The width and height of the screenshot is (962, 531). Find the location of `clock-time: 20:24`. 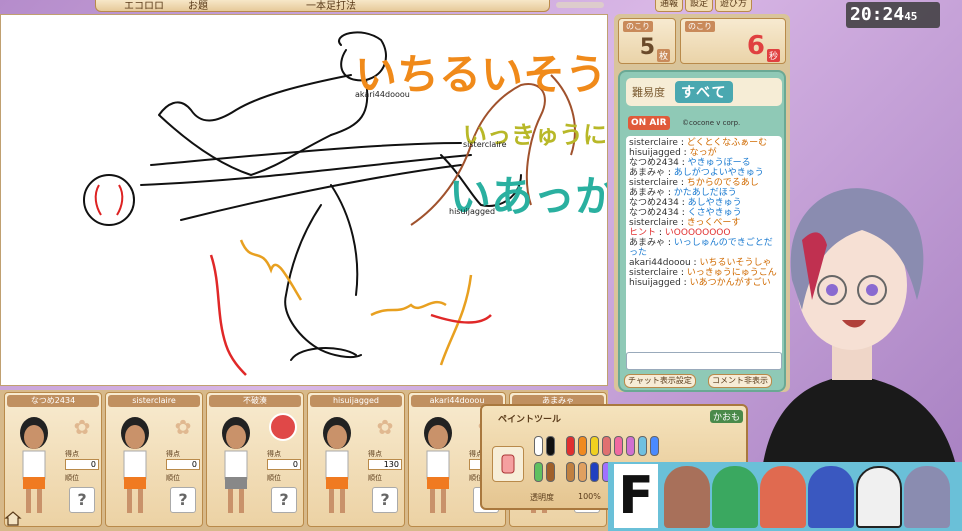

clock-time: 20:24 is located at coordinates (877, 14).